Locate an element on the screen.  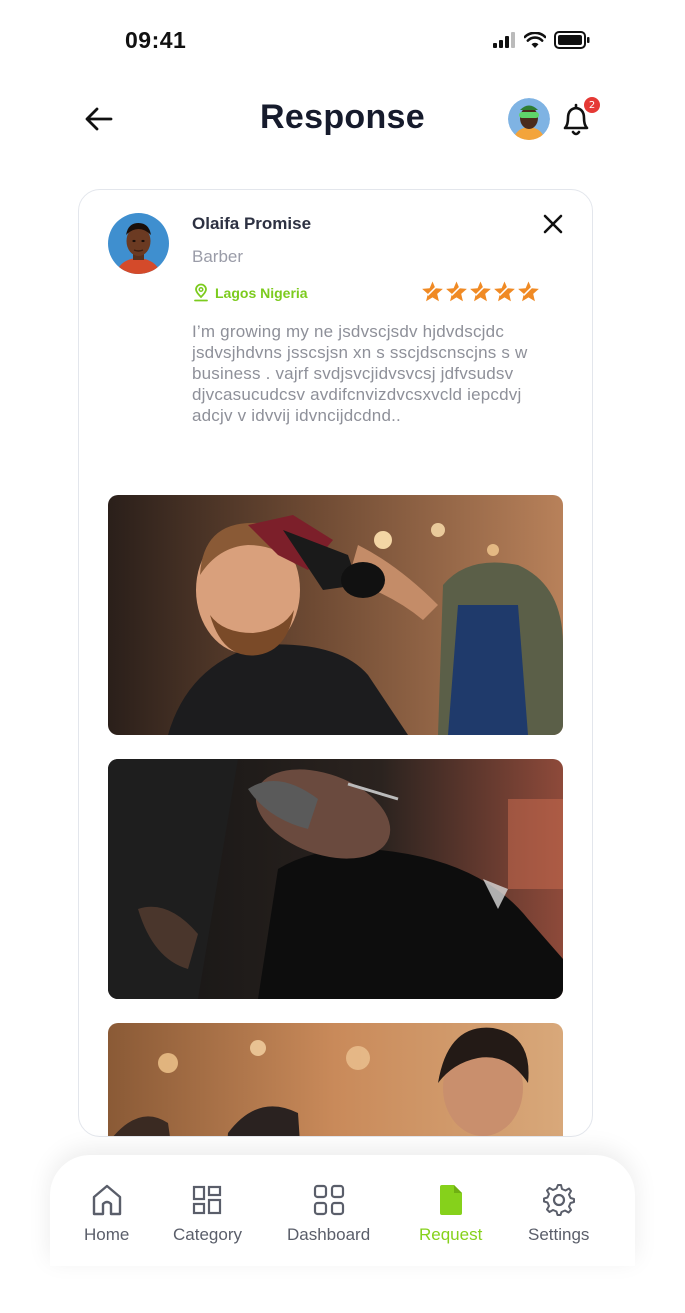
location-pin-icon is located at coordinates (201, 292).